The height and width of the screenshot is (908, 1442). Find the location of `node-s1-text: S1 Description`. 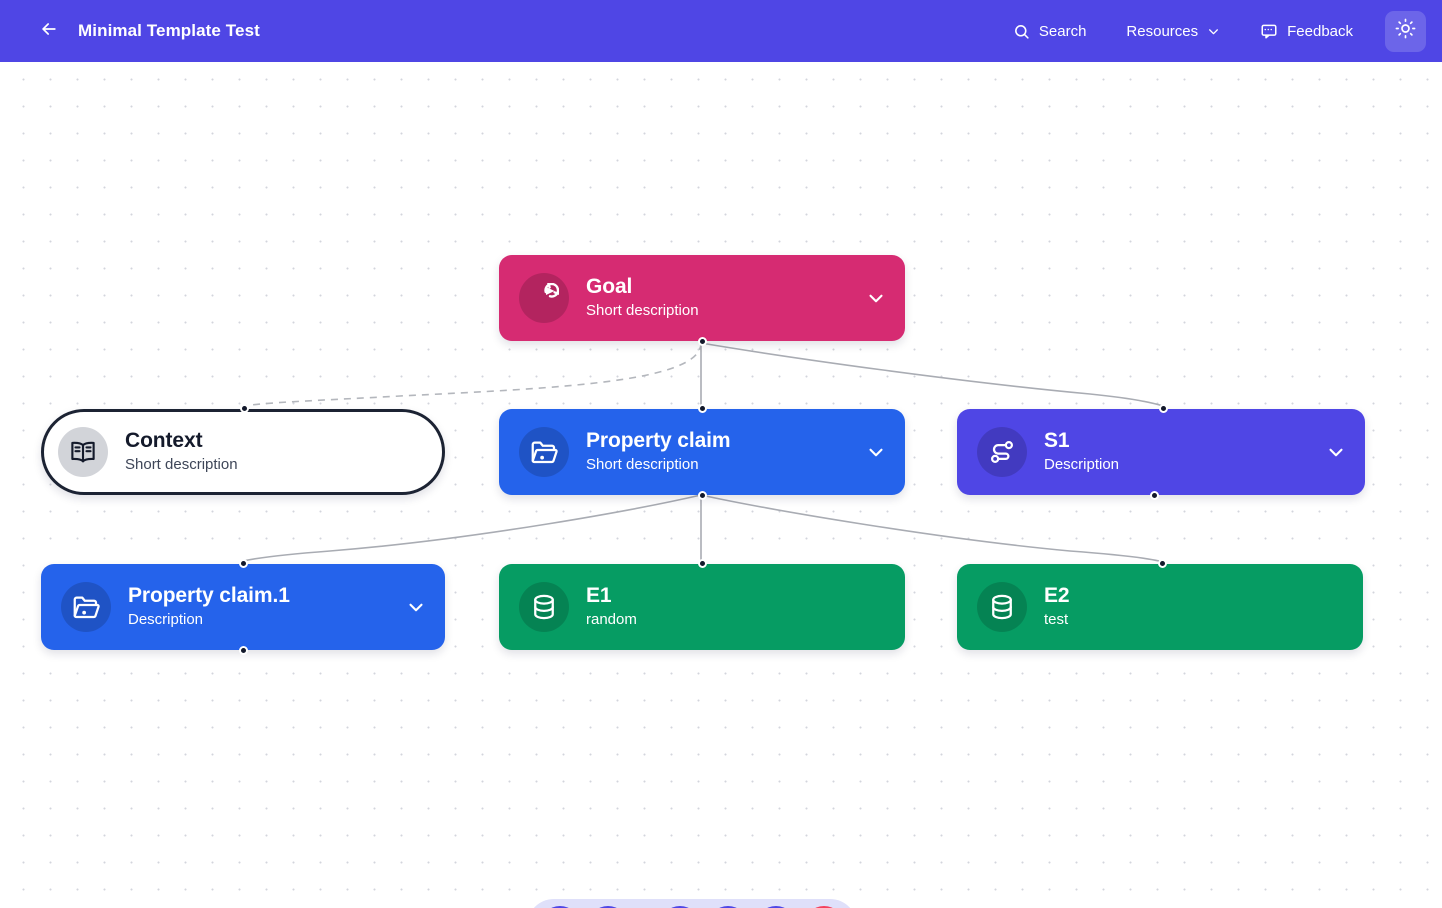

node-s1-text: S1 Description is located at coordinates (1081, 451).